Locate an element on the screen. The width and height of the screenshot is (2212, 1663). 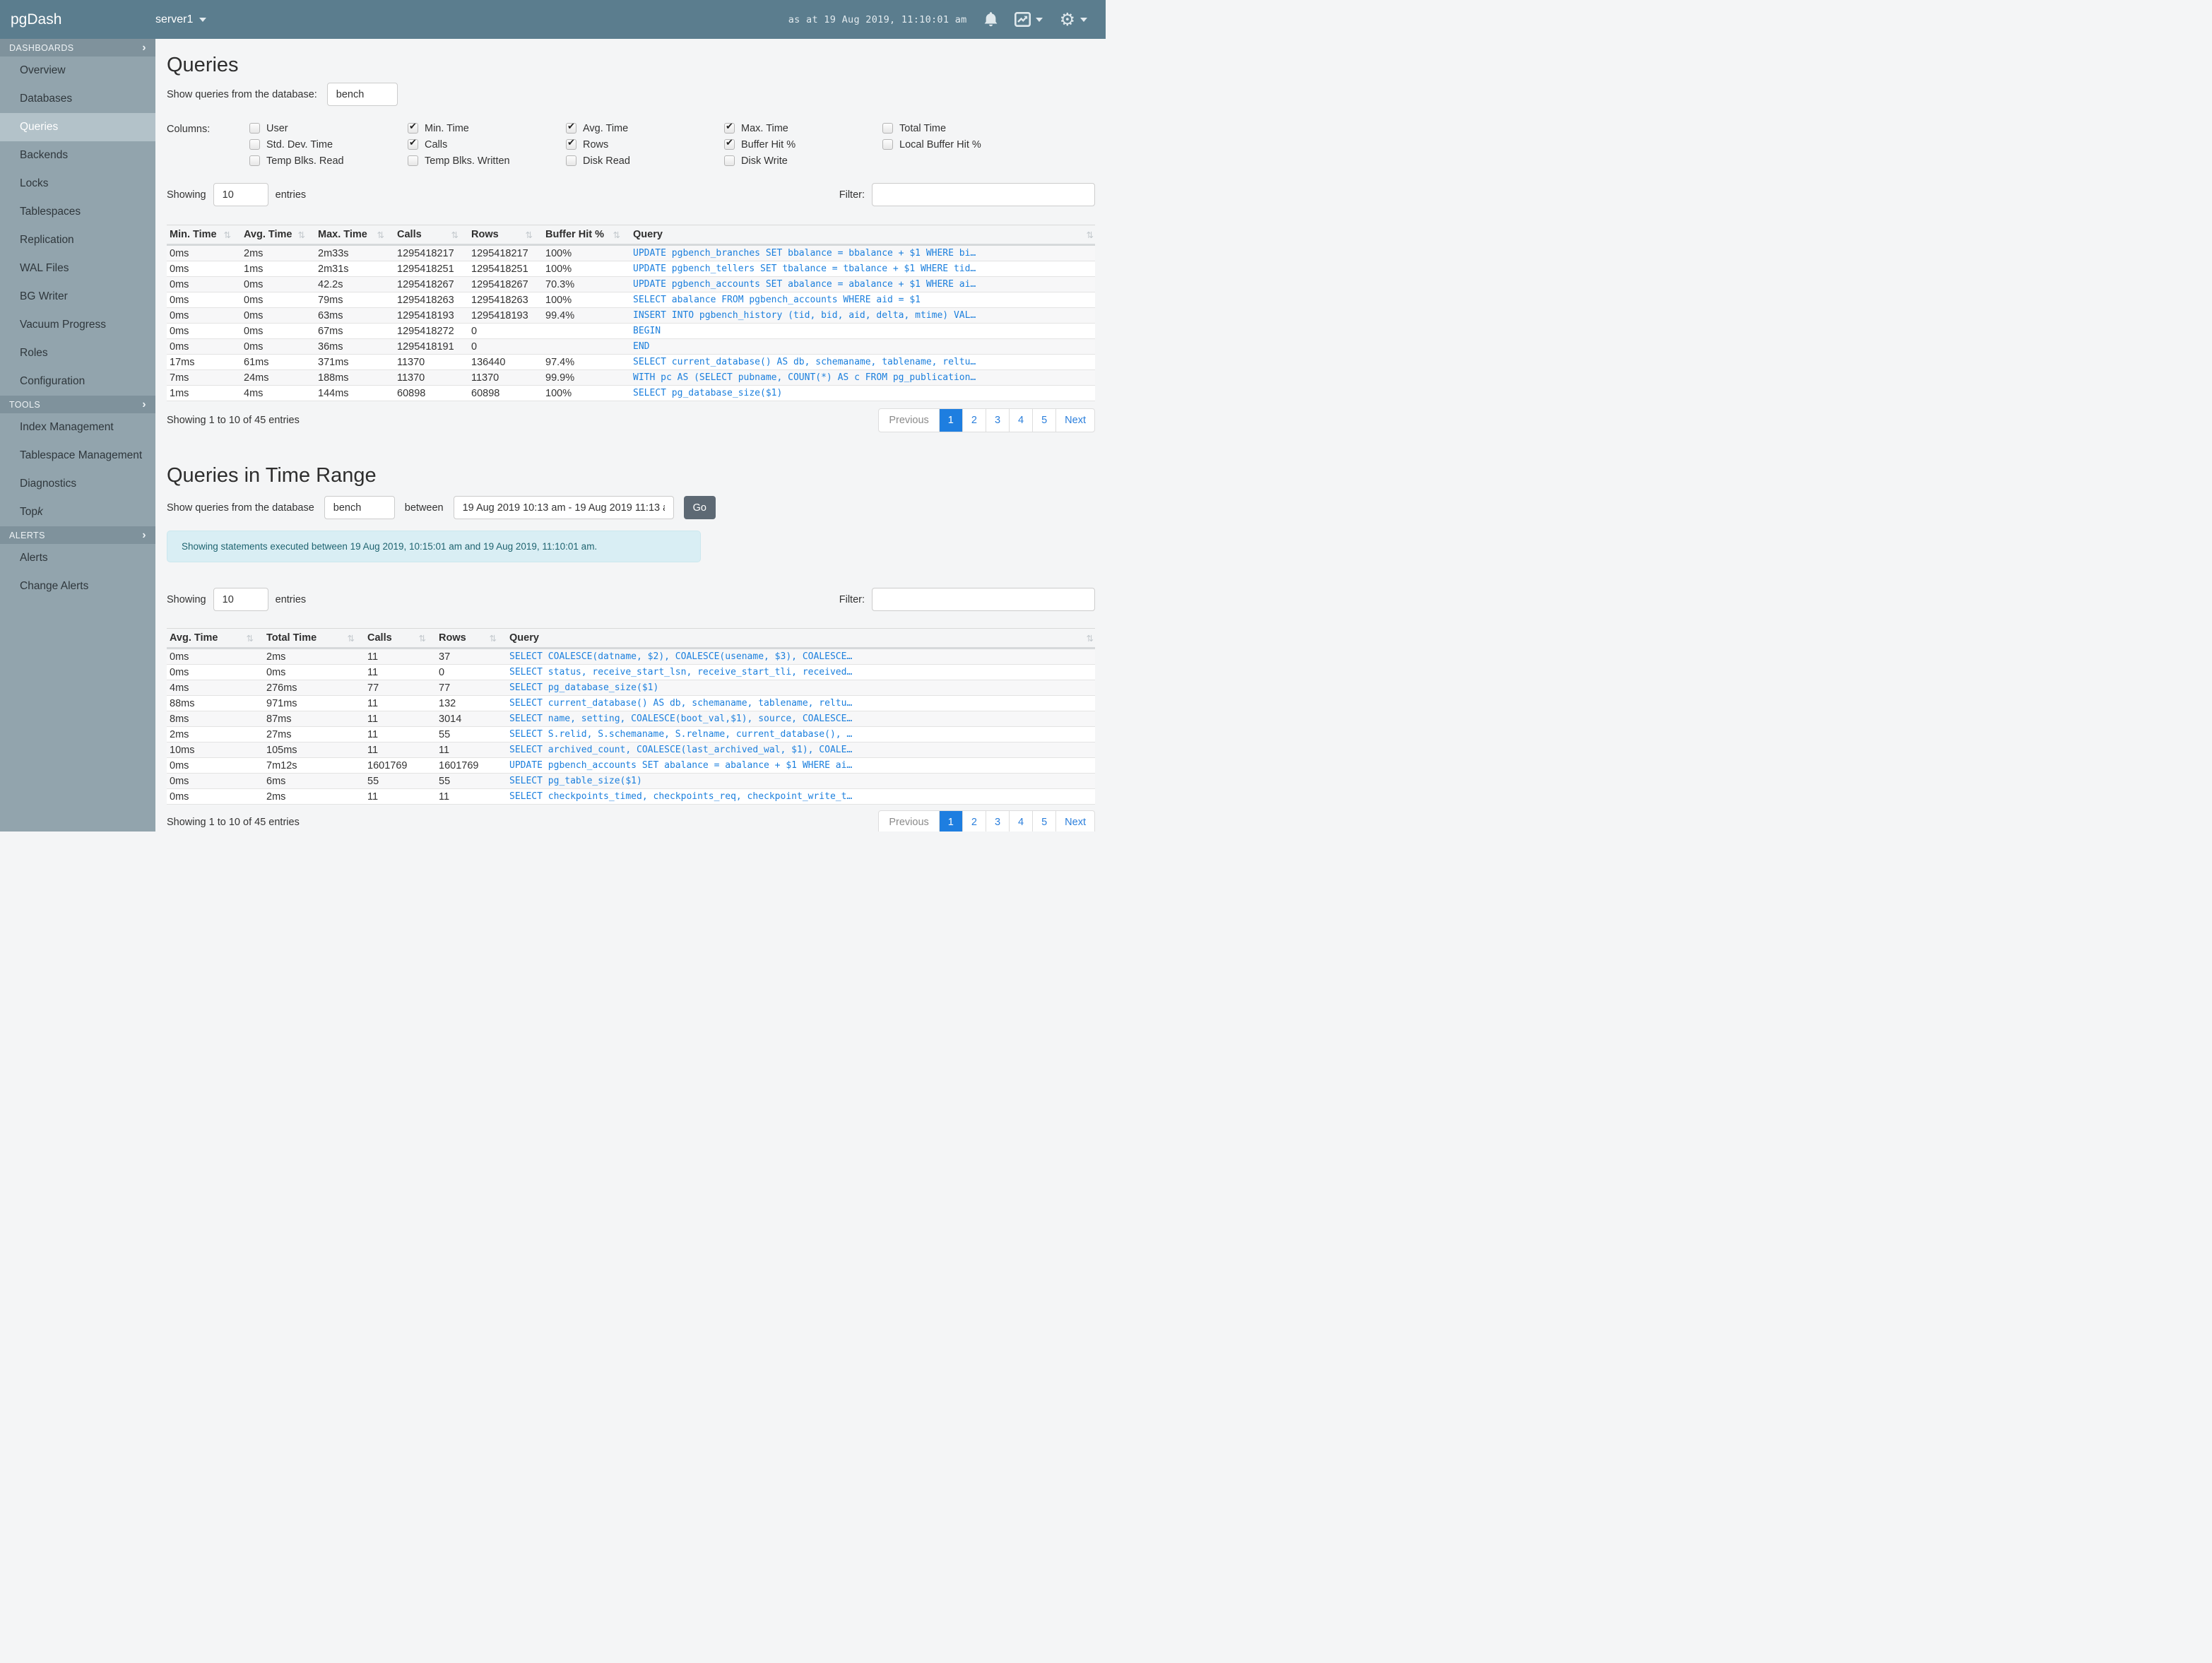
query-cell: SELECT pg_table_size($1) is located at coordinates (801, 781).